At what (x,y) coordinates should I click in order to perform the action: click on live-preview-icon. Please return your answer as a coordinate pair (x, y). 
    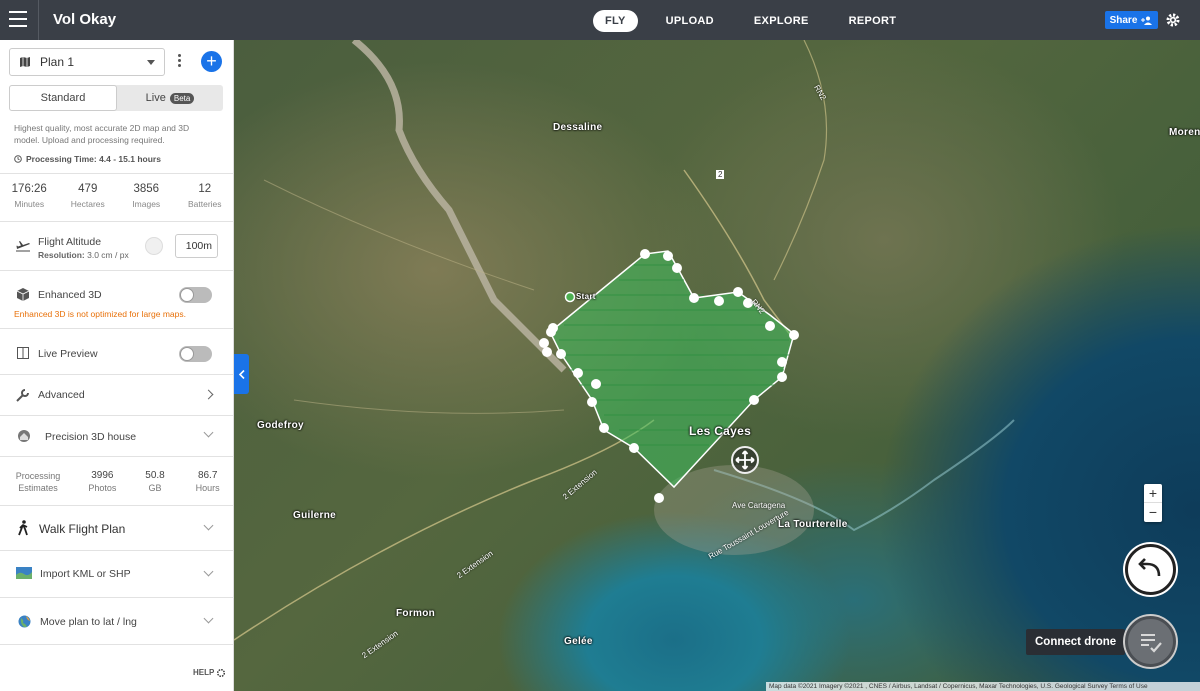
    Looking at the image, I should click on (23, 353).